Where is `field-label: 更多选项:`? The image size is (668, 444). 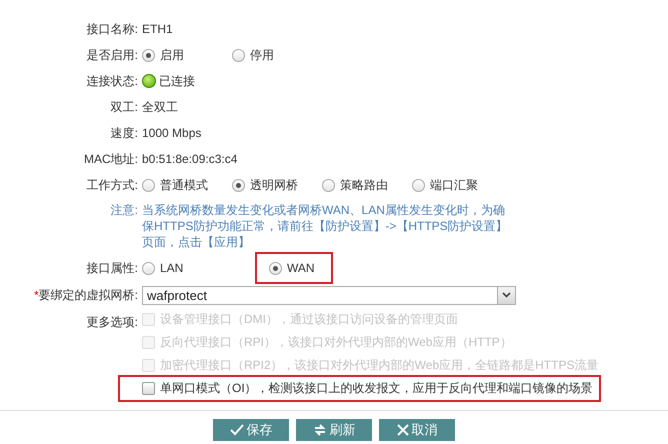
field-label: 更多选项: is located at coordinates (112, 322).